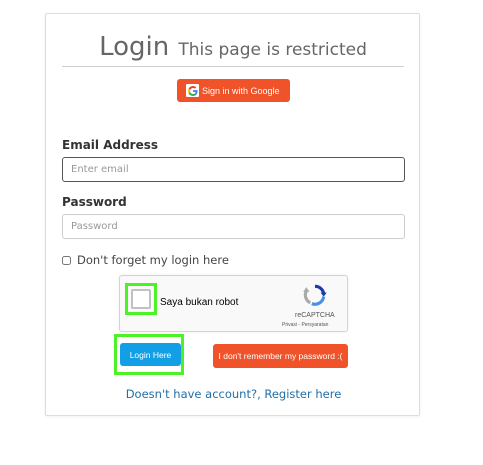  Describe the element at coordinates (66, 260) in the screenshot. I see `remember-login-checkbox` at that location.